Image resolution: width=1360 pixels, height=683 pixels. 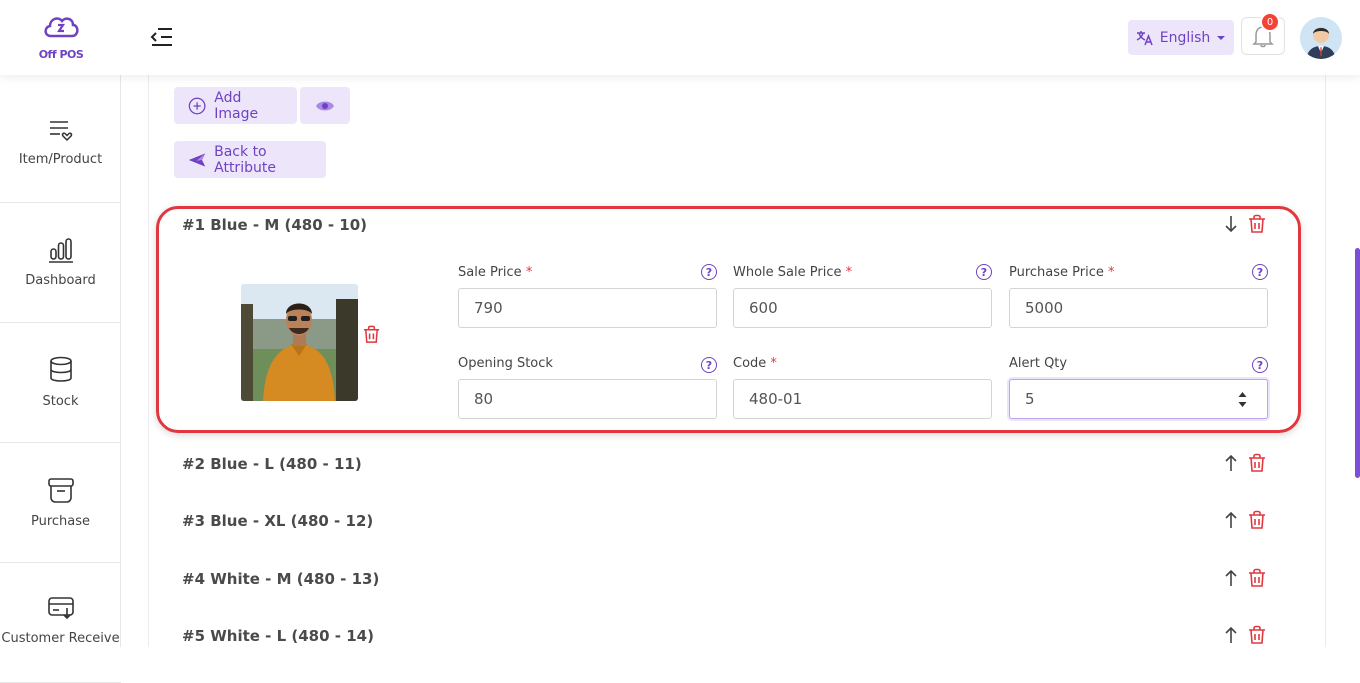 I want to click on eye-icon, so click(x=325, y=105).